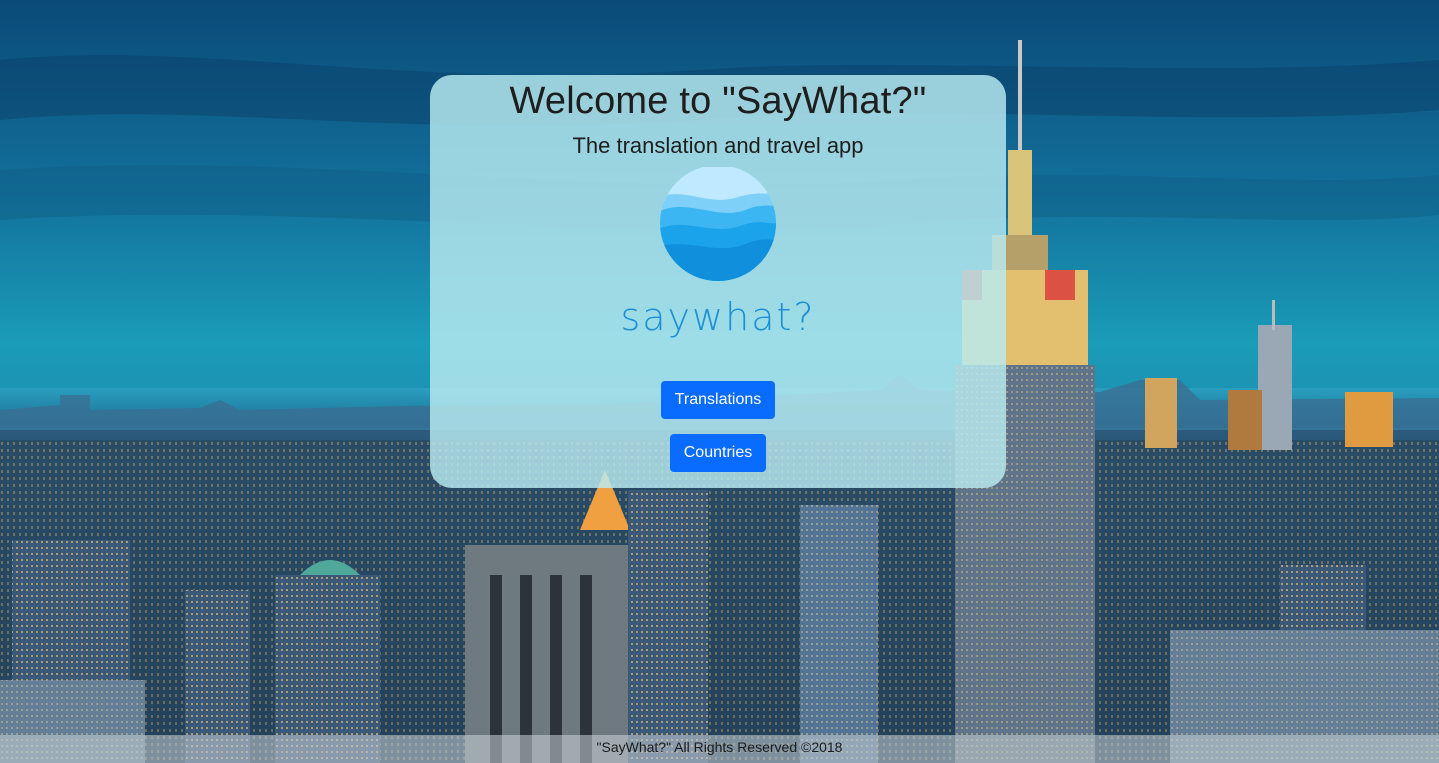 This screenshot has height=763, width=1439. Describe the element at coordinates (718, 101) in the screenshot. I see `page-title: Welcome to "SayWhat?"` at that location.